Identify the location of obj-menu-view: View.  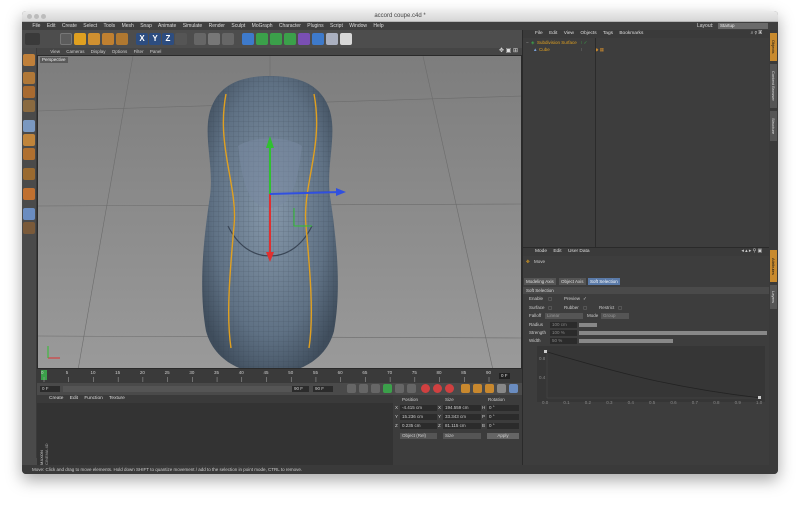
(569, 33).